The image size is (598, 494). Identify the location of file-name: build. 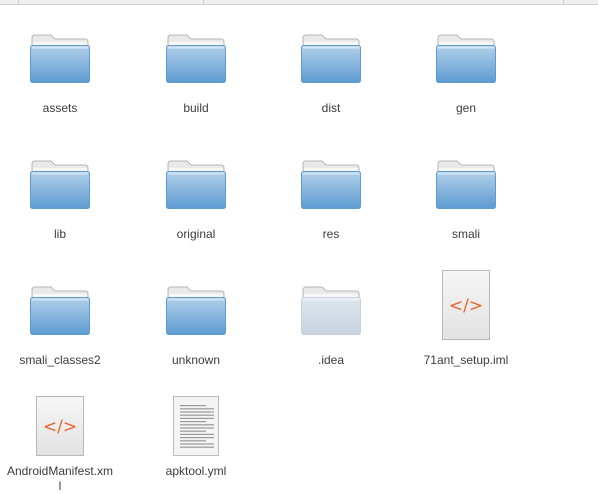
(196, 108).